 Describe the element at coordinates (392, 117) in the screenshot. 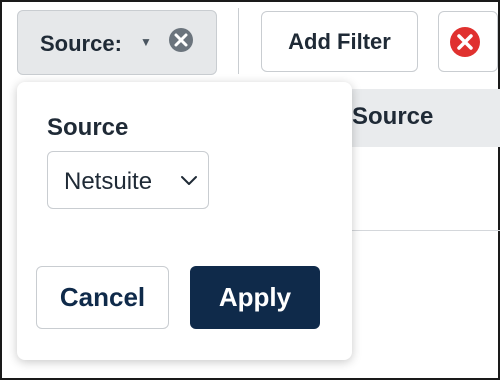

I see `column-header-source: Source` at that location.